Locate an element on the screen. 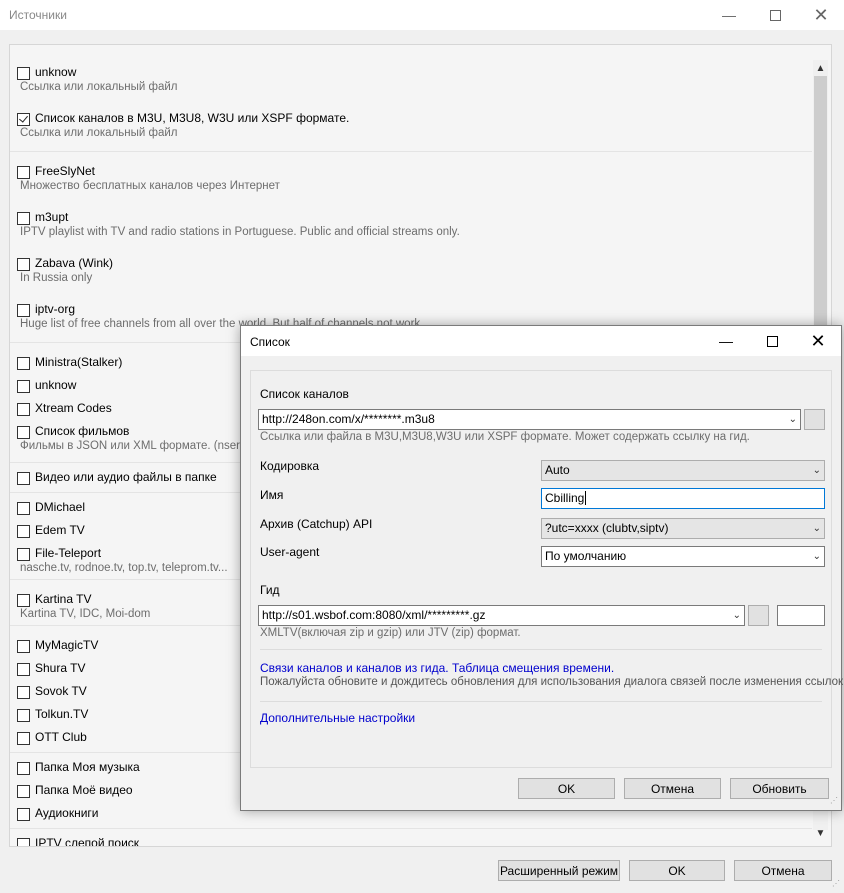 This screenshot has width=844, height=893. source-name: Shura TV is located at coordinates (60, 668).